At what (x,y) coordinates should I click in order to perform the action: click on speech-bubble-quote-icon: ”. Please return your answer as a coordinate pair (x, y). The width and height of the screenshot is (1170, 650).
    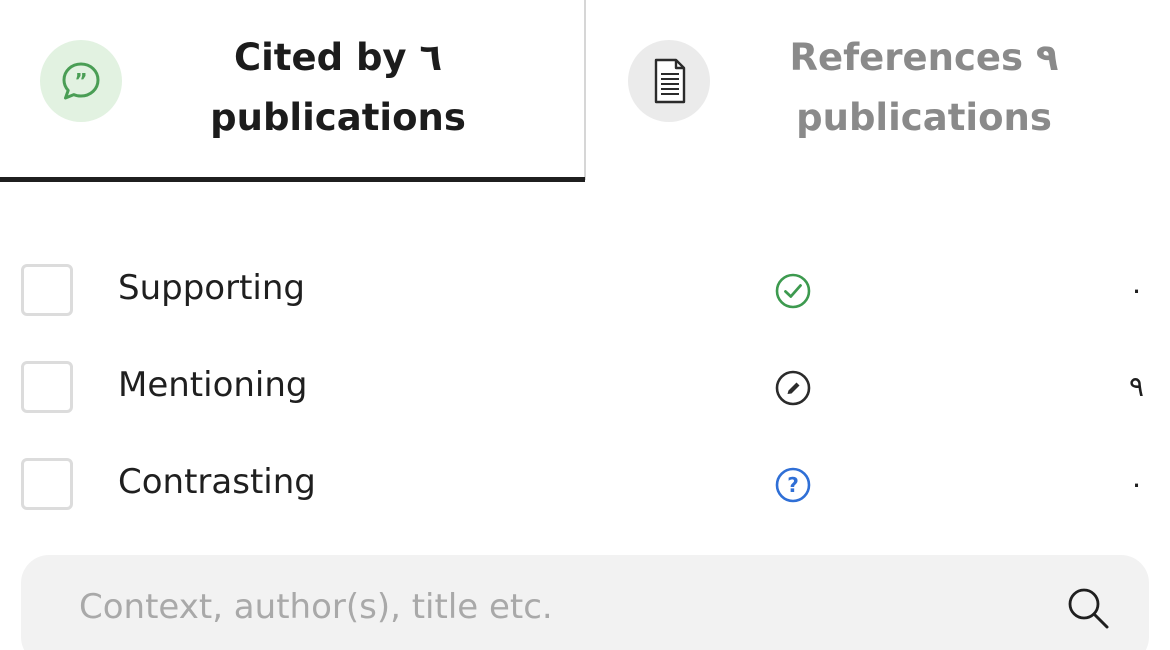
    Looking at the image, I should click on (81, 81).